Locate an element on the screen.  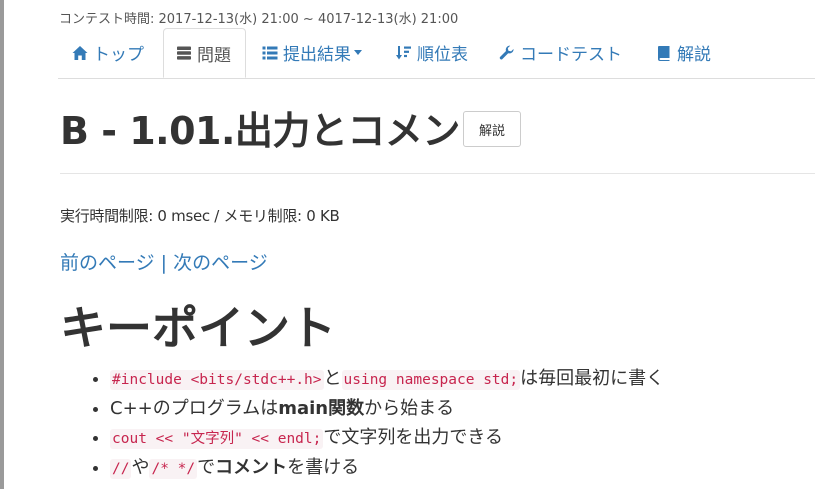
list-text: を書ける is located at coordinates (323, 467).